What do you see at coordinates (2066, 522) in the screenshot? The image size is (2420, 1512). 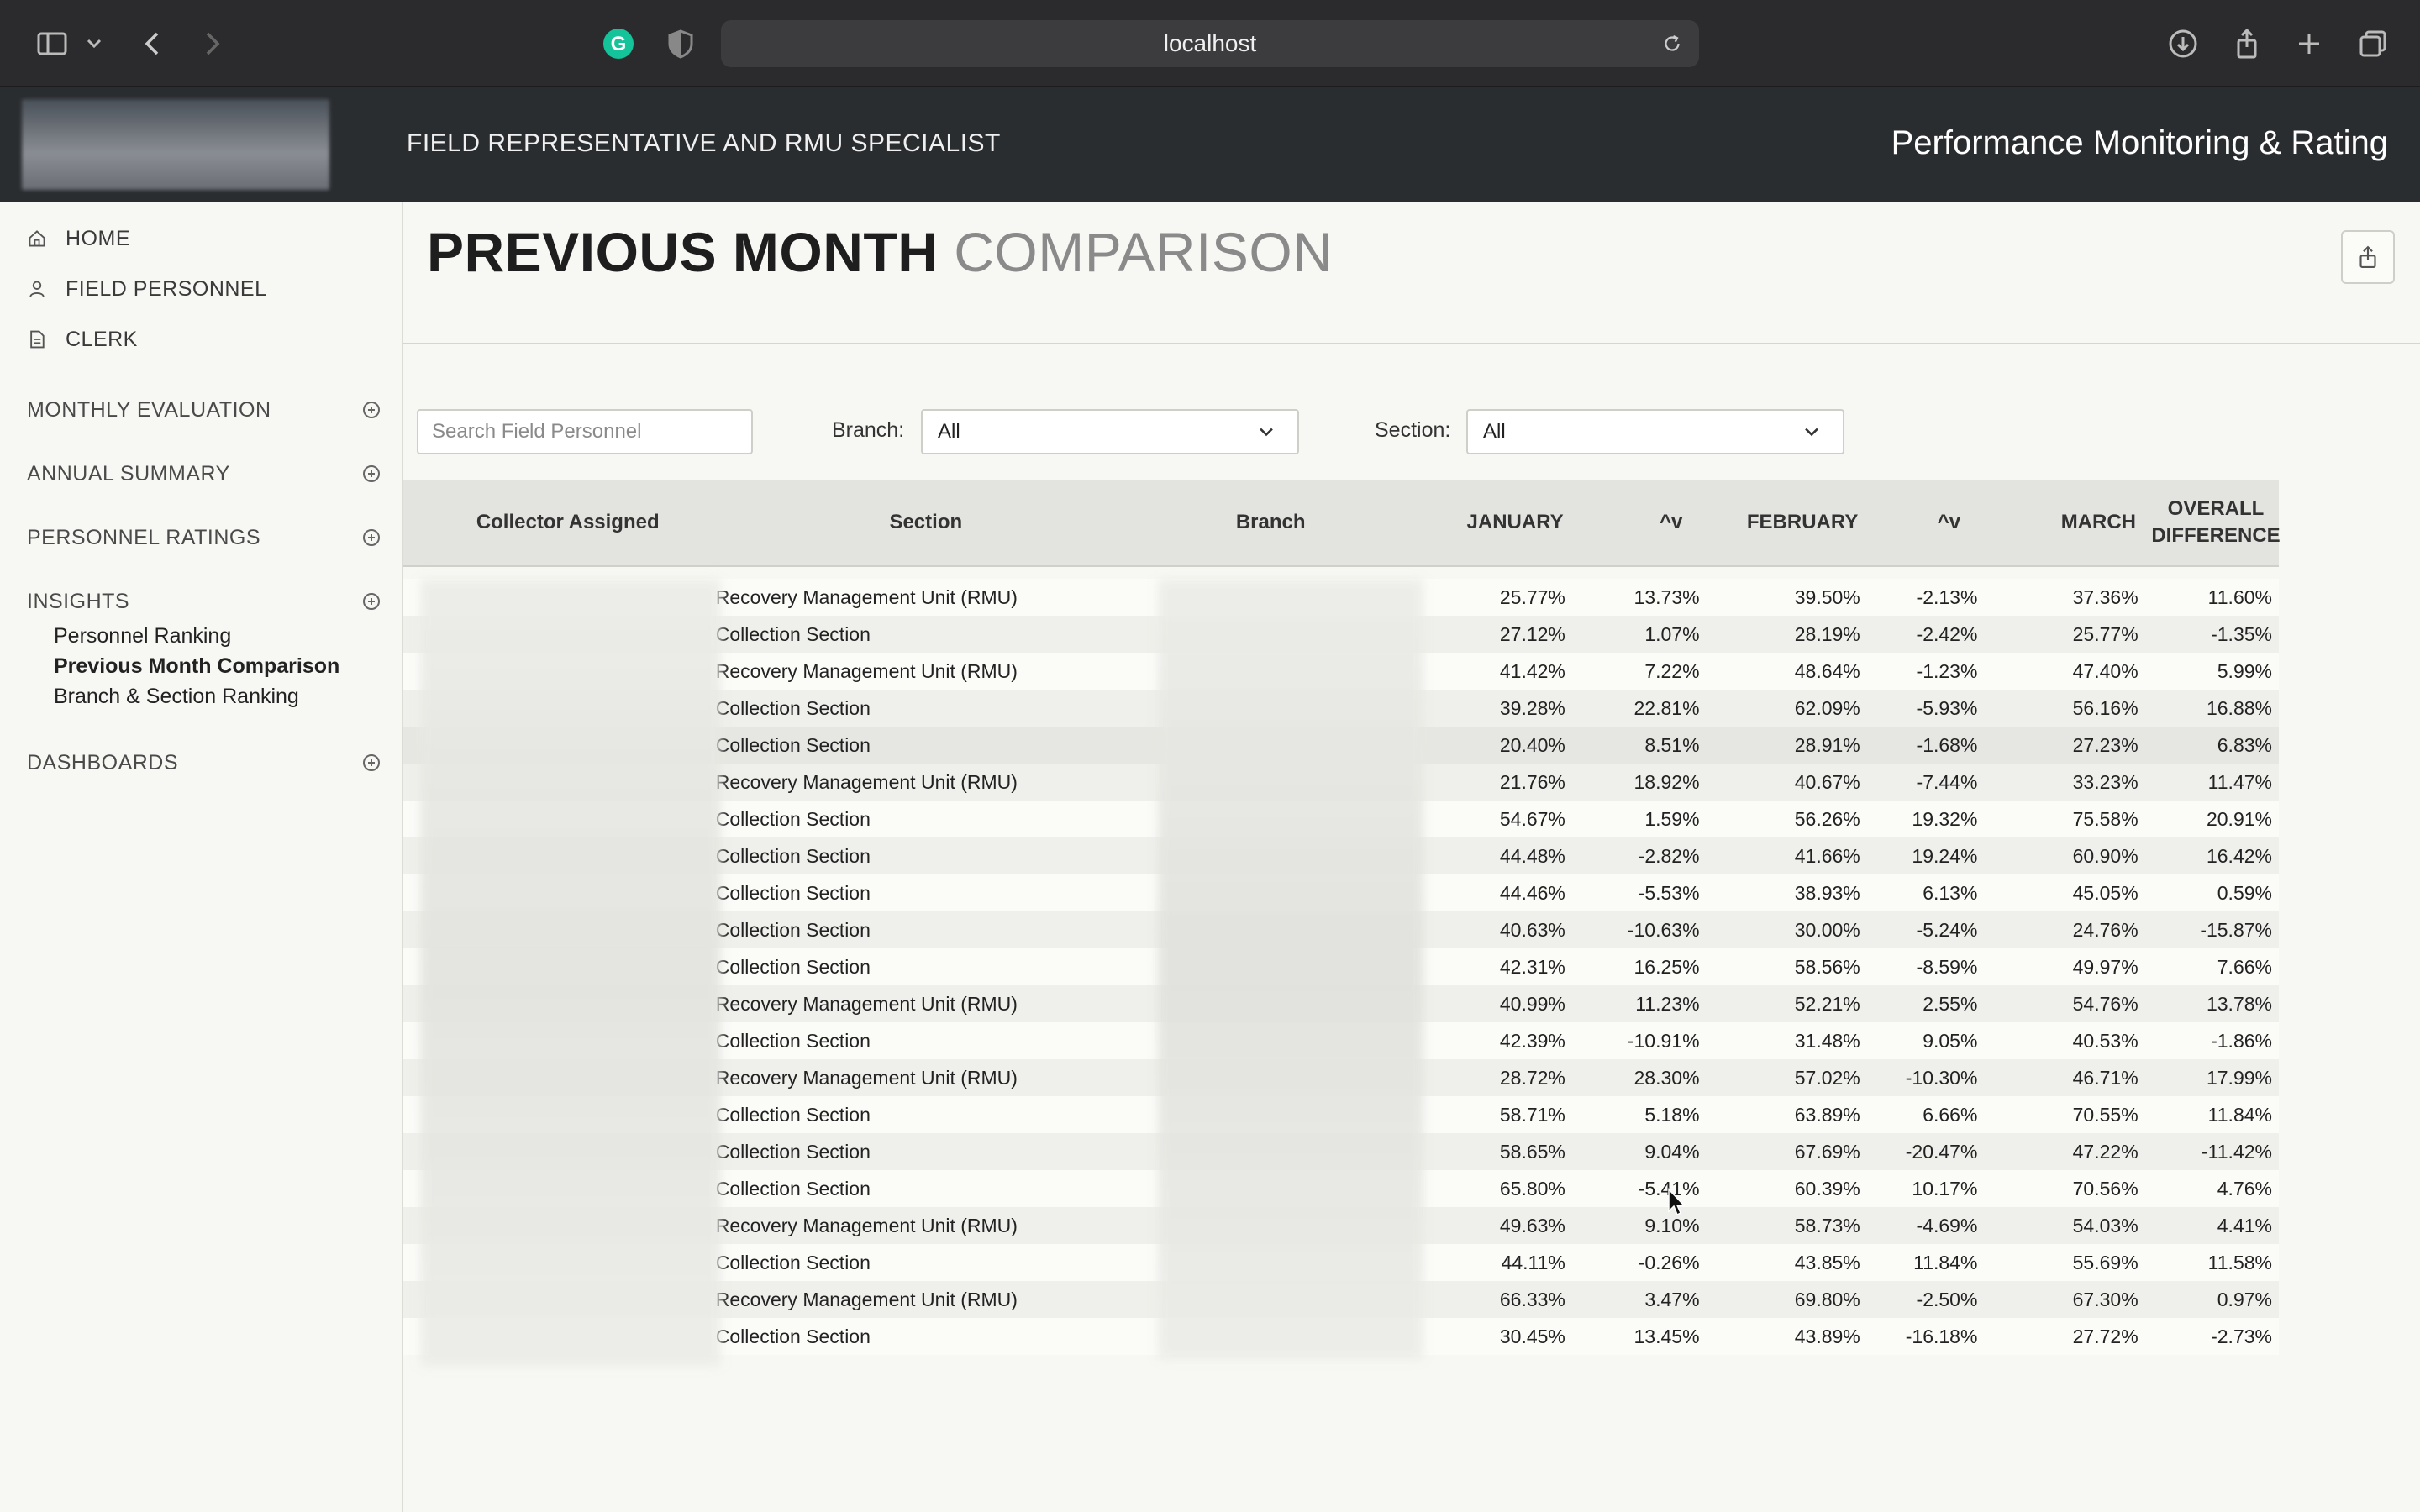 I see `header-march: MARCH` at bounding box center [2066, 522].